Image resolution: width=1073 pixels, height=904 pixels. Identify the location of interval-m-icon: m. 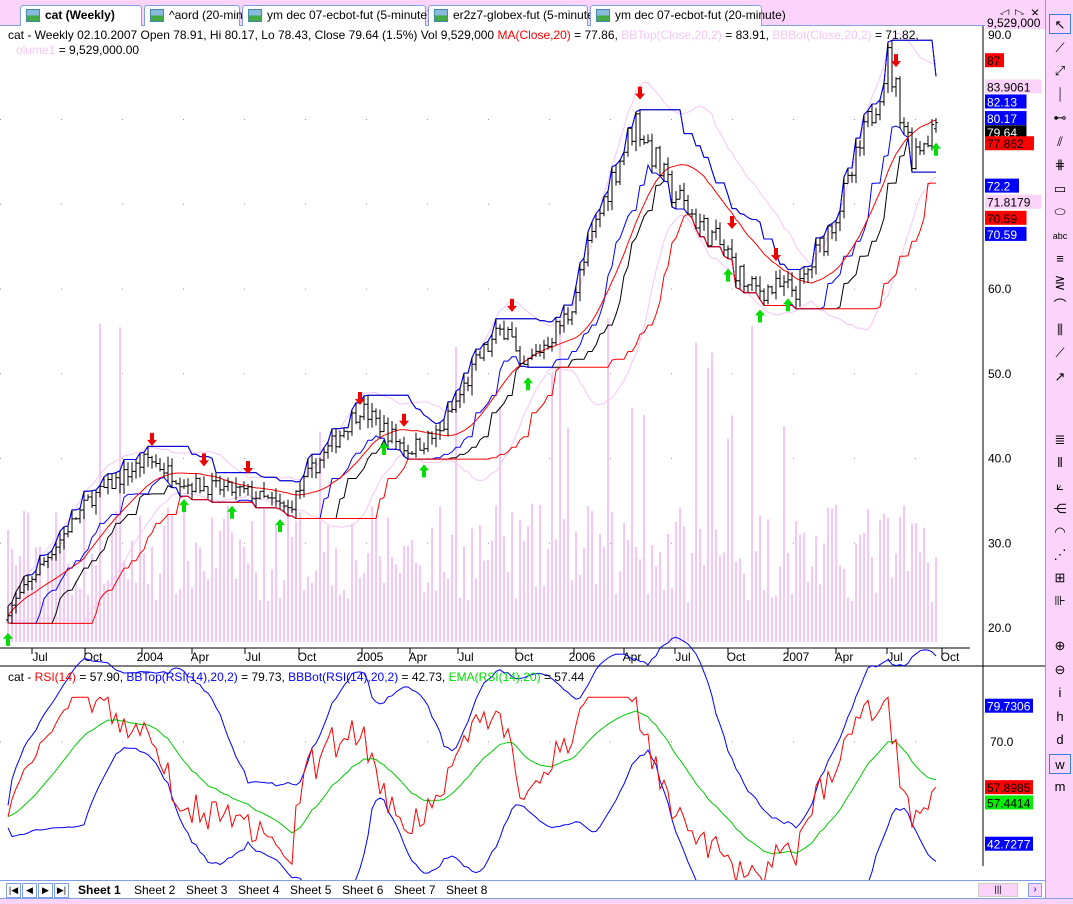
(1060, 787).